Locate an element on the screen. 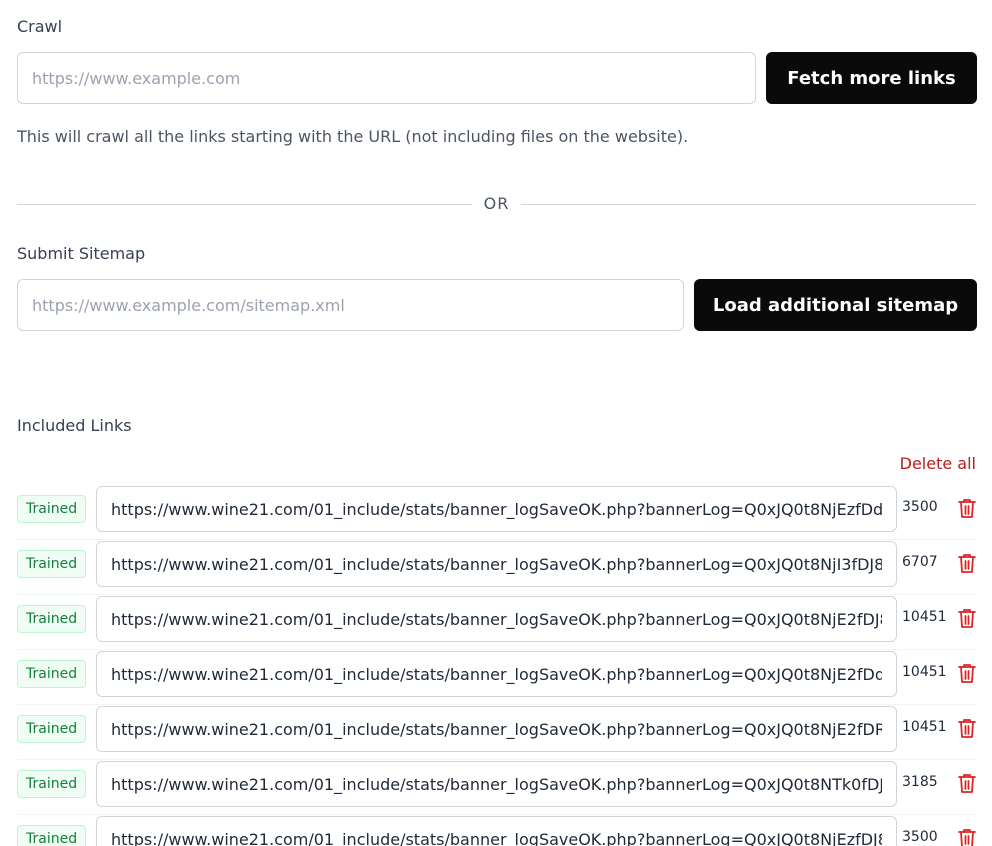 This screenshot has height=846, width=992. crawl-label: Crawl is located at coordinates (40, 26).